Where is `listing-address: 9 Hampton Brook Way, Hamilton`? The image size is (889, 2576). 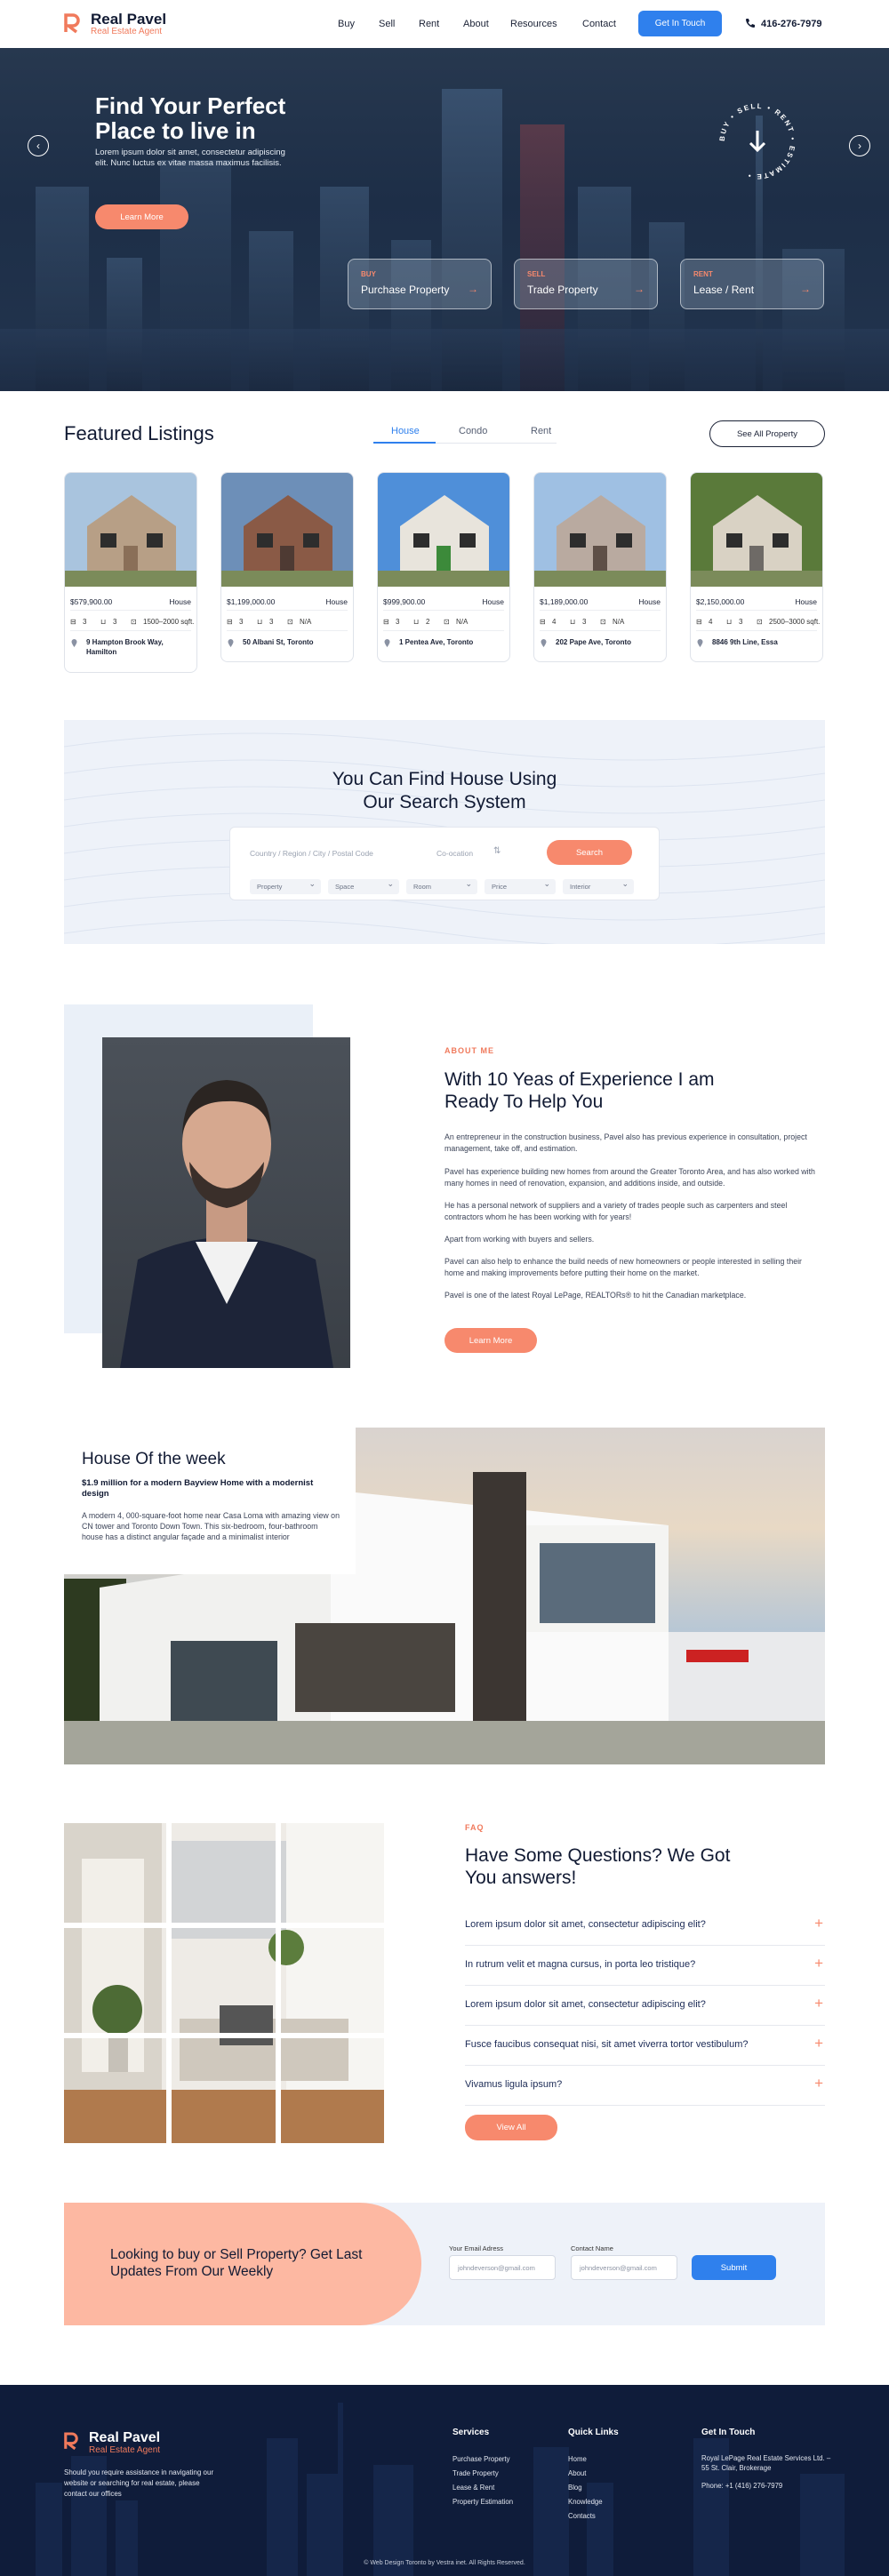
listing-address: 9 Hampton Brook Way, Hamilton is located at coordinates (138, 647).